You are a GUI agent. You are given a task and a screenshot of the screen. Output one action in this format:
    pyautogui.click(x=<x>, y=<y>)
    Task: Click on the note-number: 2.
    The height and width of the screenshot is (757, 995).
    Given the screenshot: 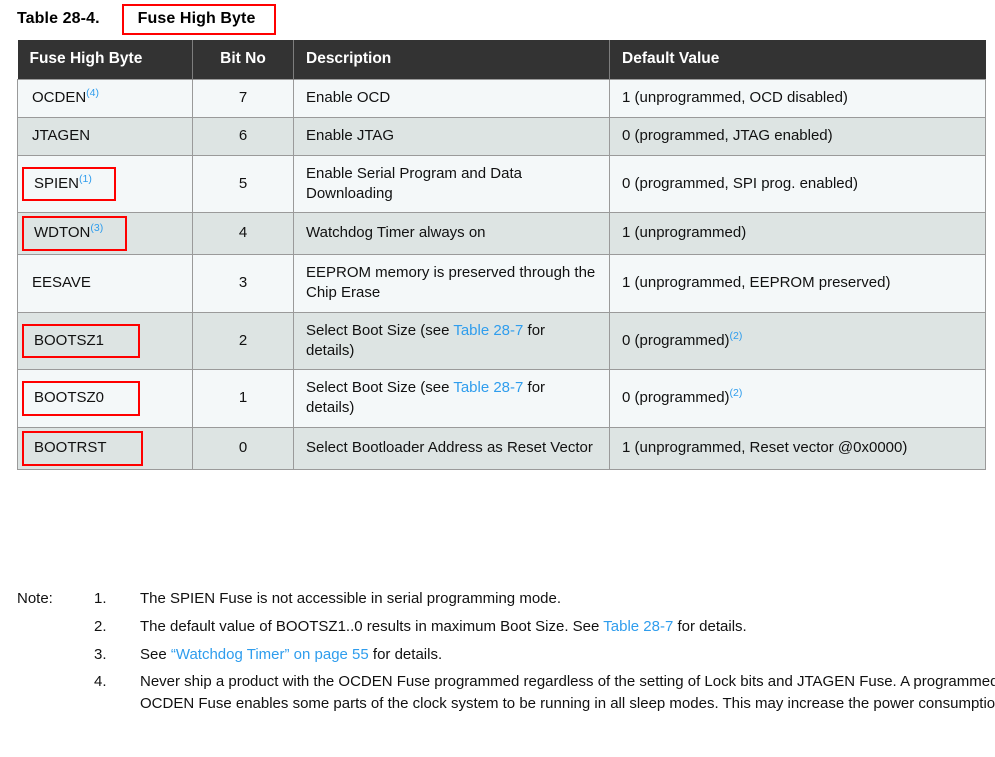 What is the action you would take?
    pyautogui.click(x=100, y=626)
    